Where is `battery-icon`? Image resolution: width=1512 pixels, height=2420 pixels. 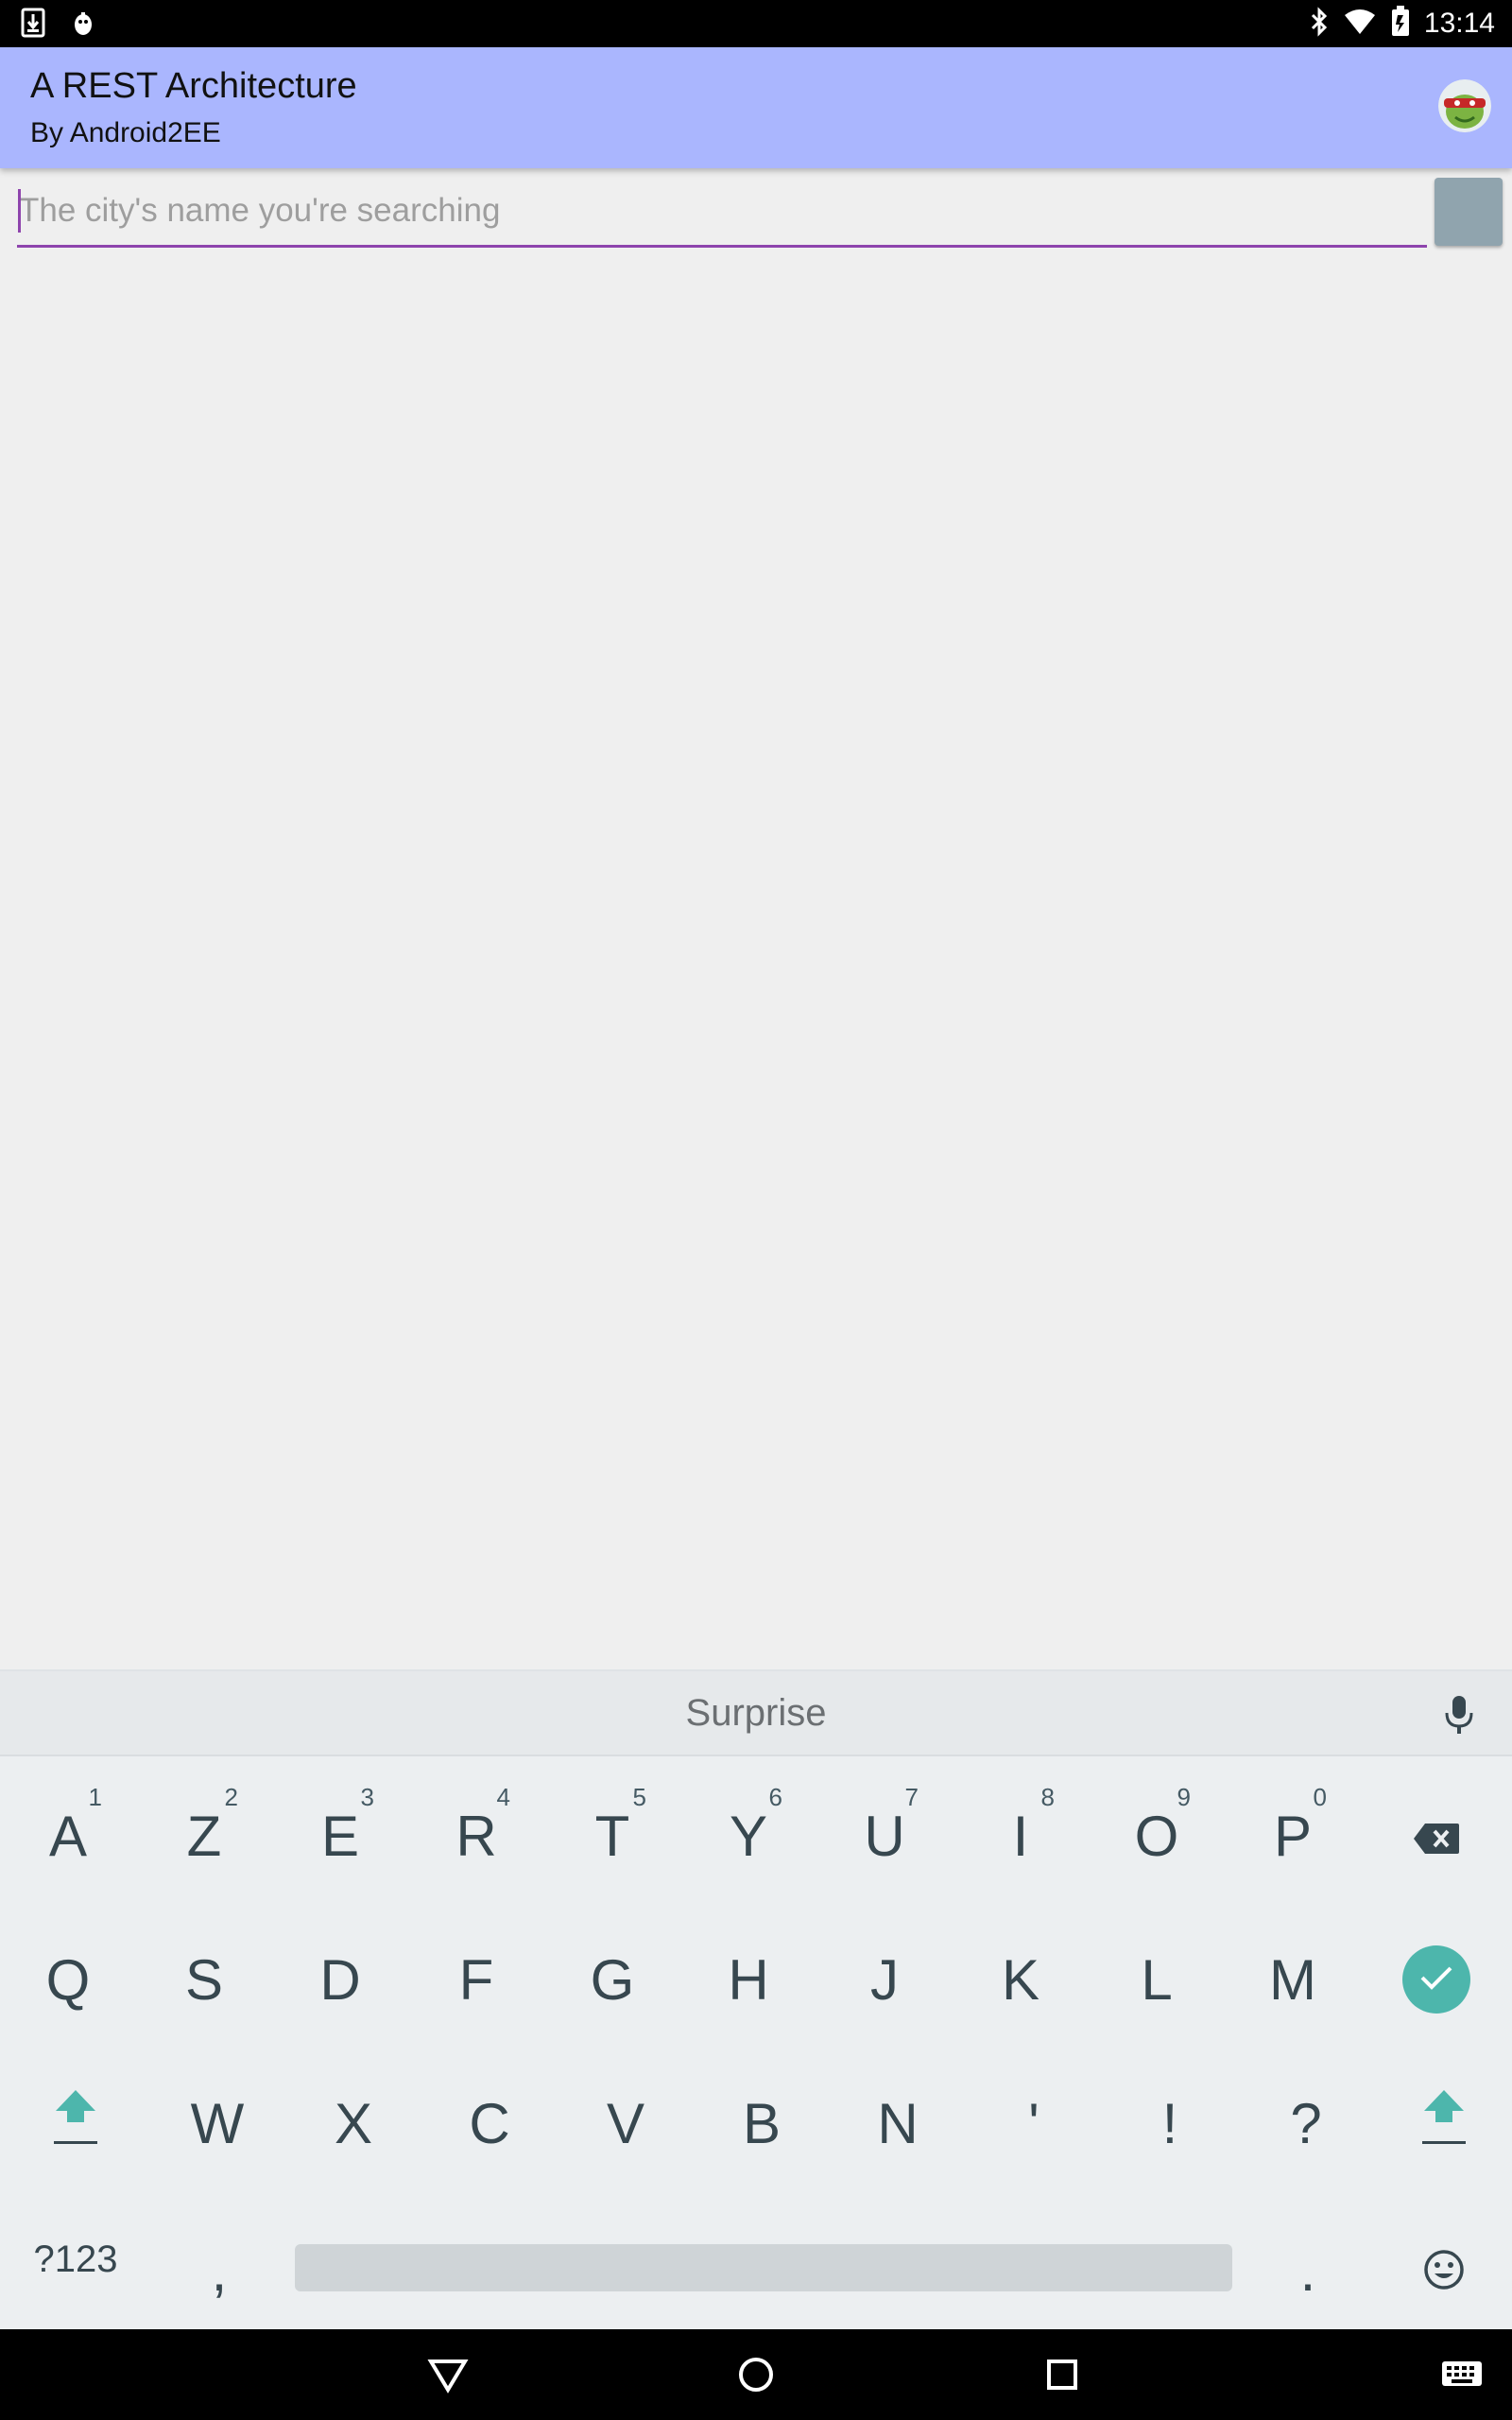
battery-icon is located at coordinates (1400, 24).